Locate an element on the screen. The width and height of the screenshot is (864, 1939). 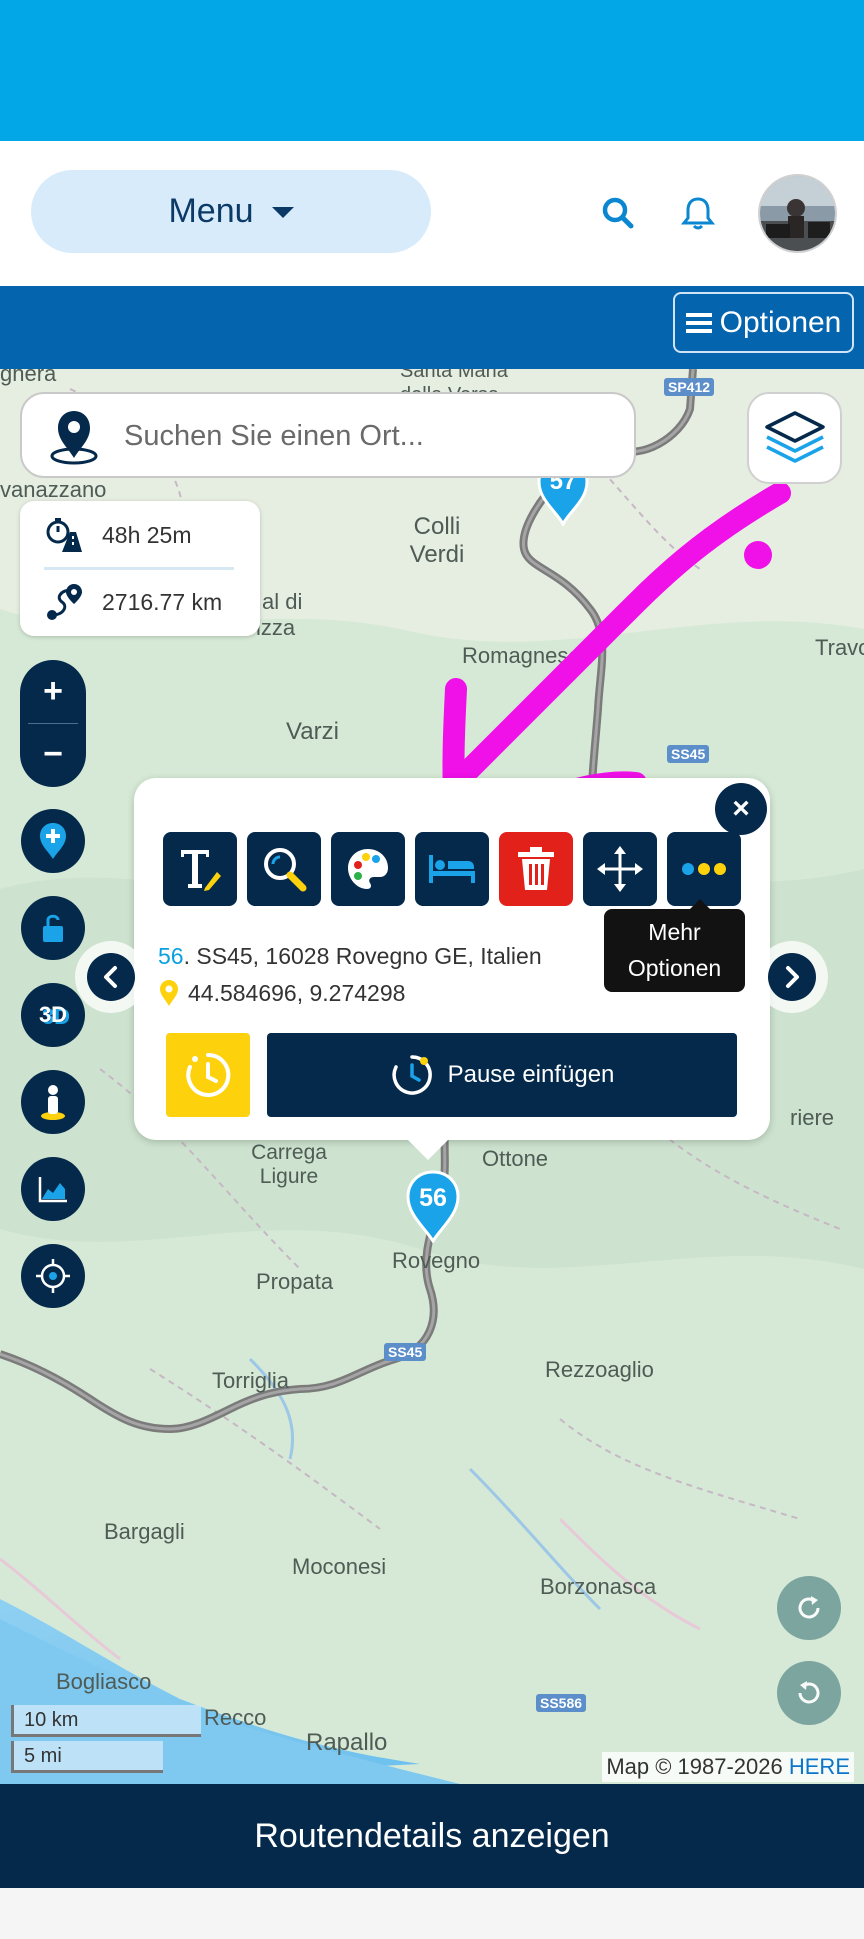
edit-text-button is located at coordinates (200, 869).